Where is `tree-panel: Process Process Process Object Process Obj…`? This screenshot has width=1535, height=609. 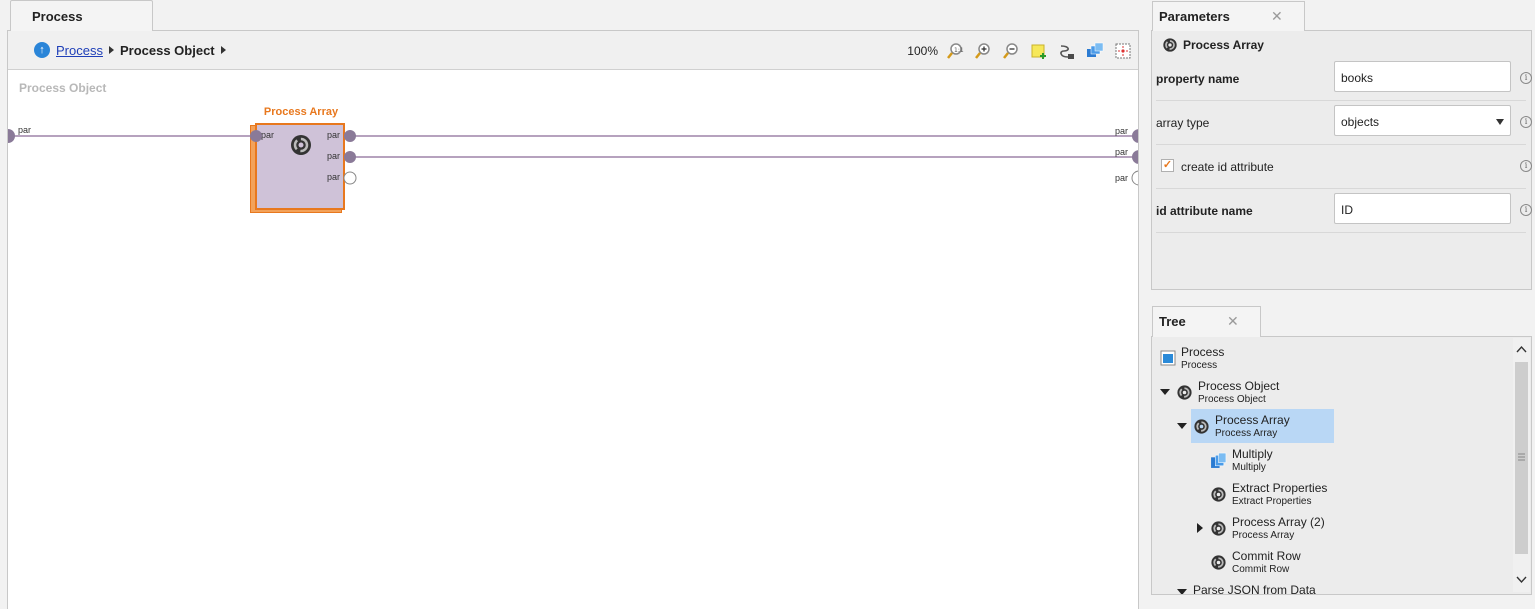
tree-panel: Process Process Process Object Process Obj… is located at coordinates (1341, 465).